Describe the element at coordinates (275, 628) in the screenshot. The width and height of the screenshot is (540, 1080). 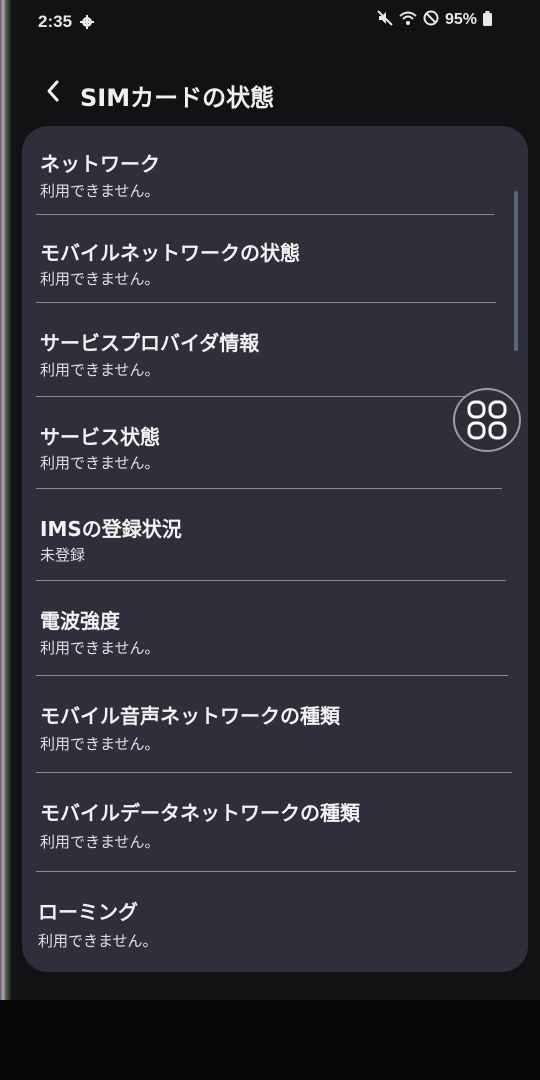
I see `list-item-signal-strength: 電波強度 利用できません。` at that location.